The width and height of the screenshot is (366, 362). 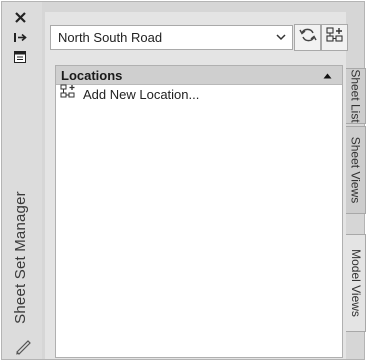 I want to click on palette-title: Sheet Set Manager, so click(x=20, y=257).